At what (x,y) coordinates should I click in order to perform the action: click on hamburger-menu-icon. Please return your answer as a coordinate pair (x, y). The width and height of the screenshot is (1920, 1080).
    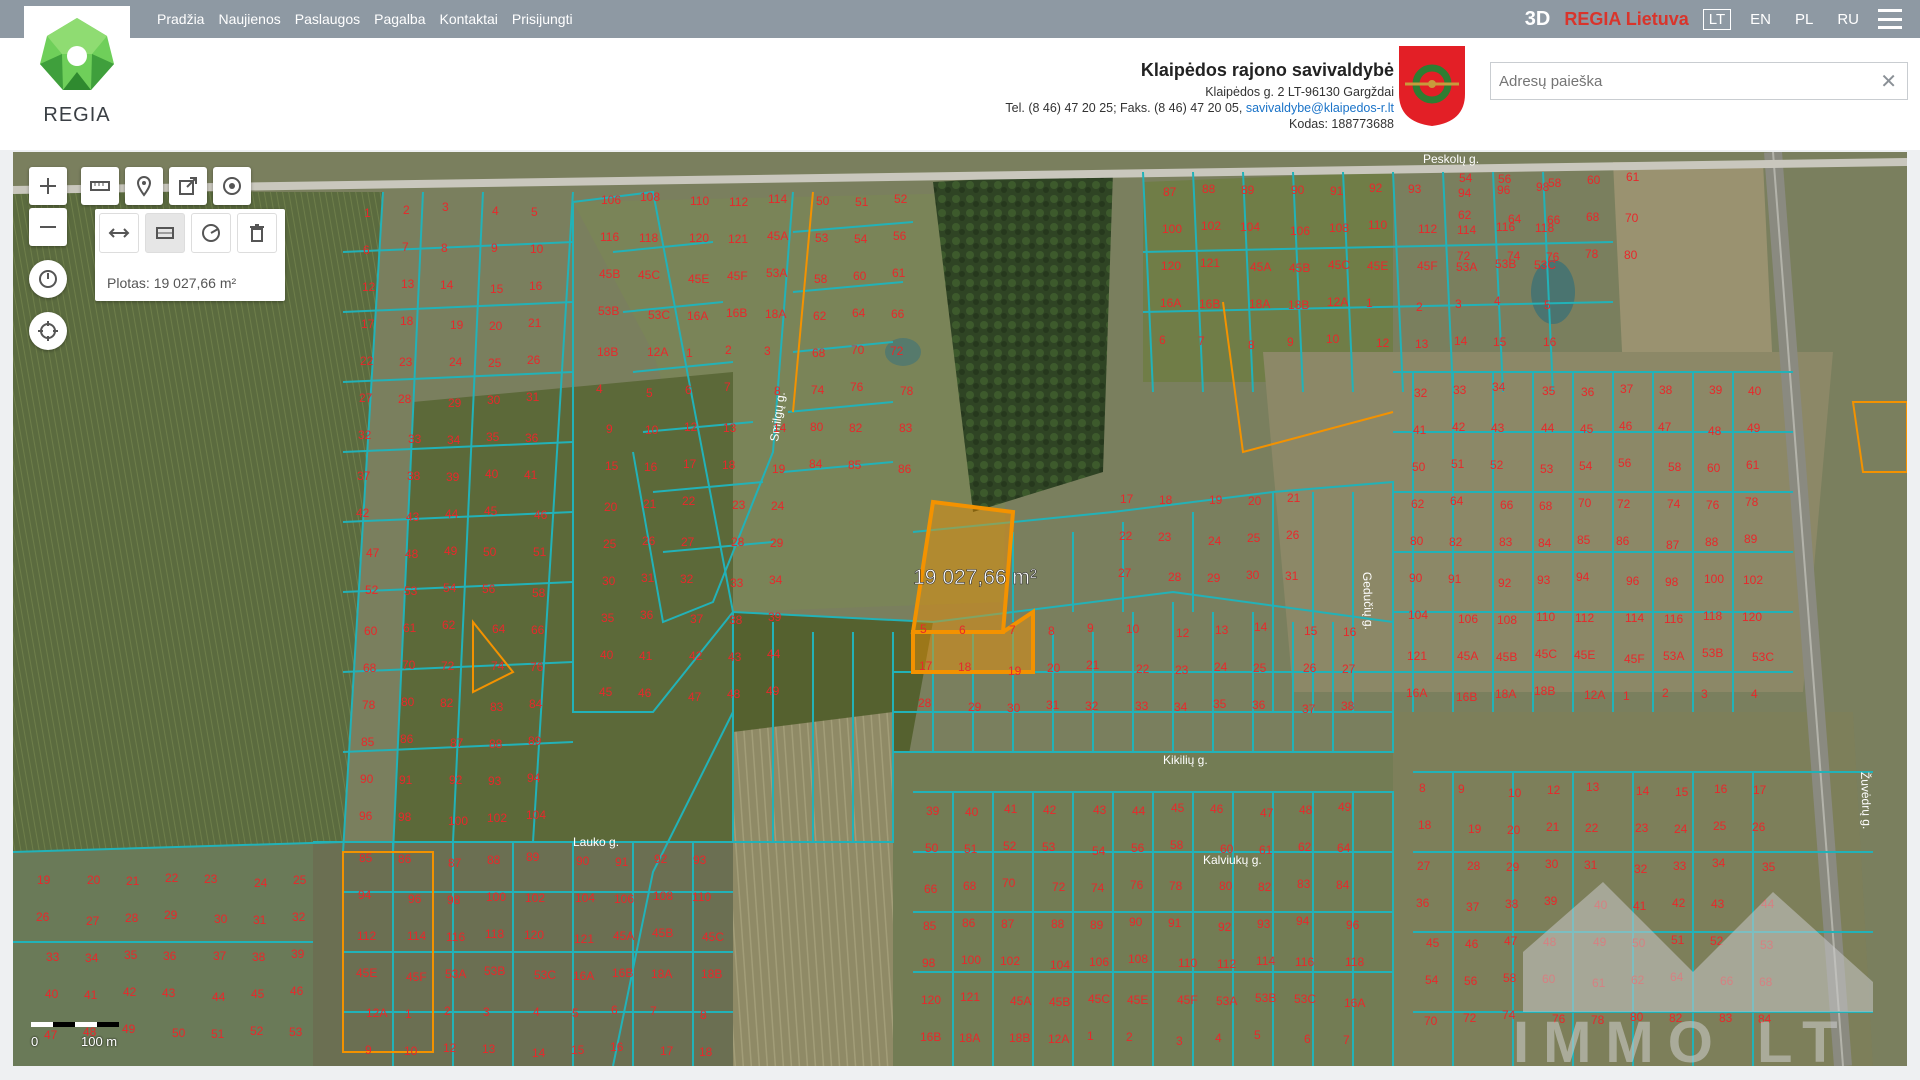
    Looking at the image, I should click on (1890, 19).